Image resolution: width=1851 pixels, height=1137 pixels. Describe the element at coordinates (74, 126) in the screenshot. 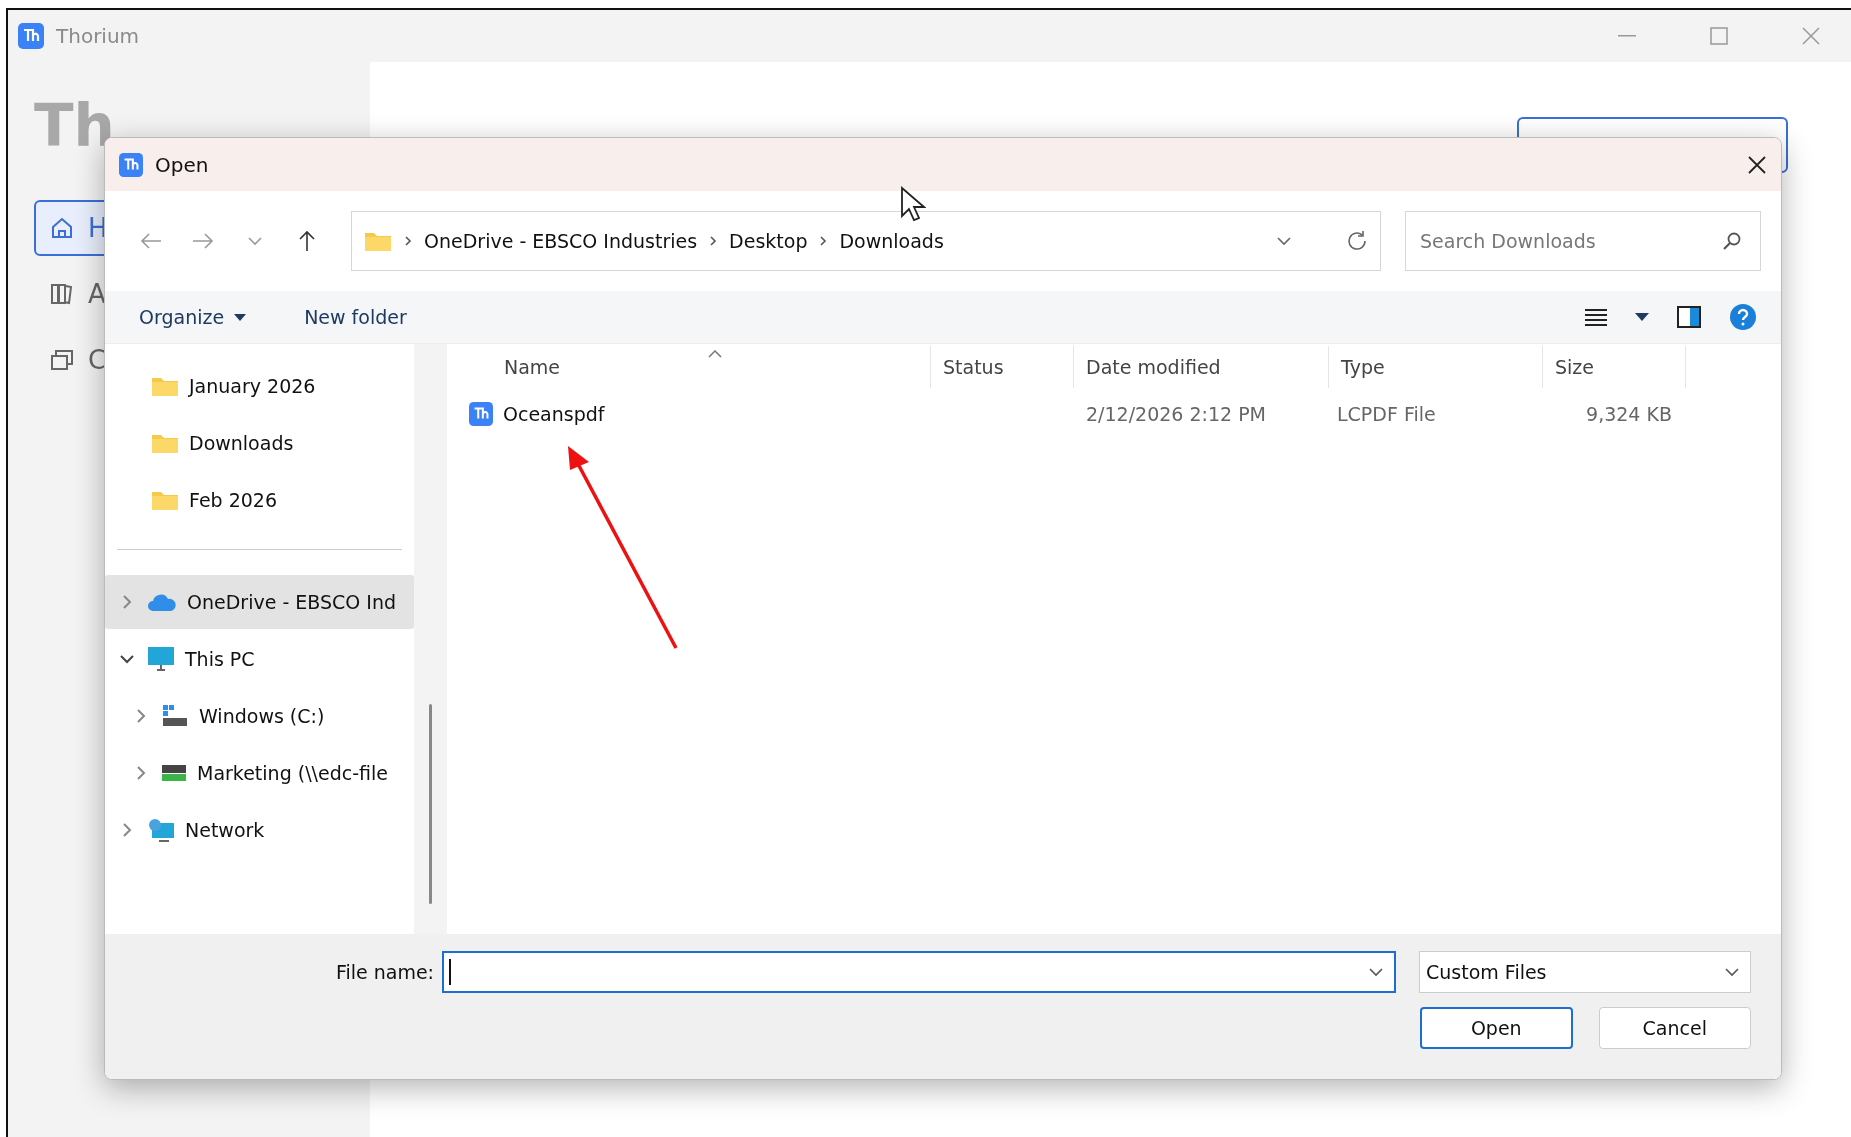

I see `app-heading: Th` at that location.